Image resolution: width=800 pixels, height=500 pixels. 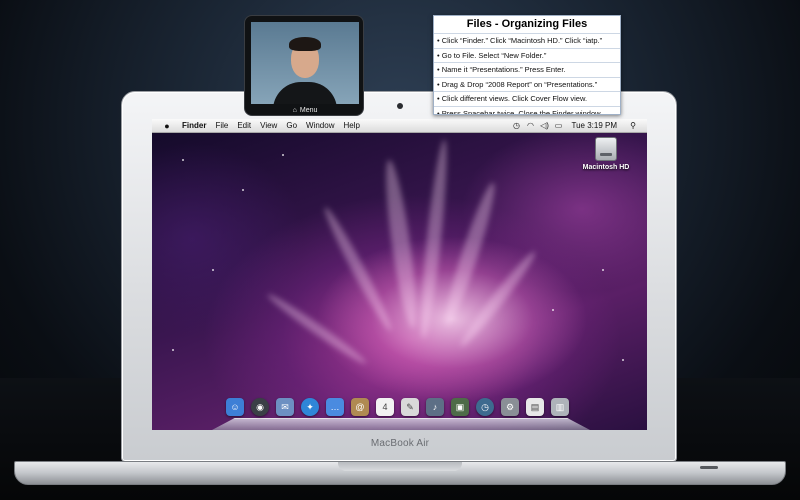 What do you see at coordinates (527, 24) in the screenshot?
I see `instructions-title: Files - Organizing Files` at bounding box center [527, 24].